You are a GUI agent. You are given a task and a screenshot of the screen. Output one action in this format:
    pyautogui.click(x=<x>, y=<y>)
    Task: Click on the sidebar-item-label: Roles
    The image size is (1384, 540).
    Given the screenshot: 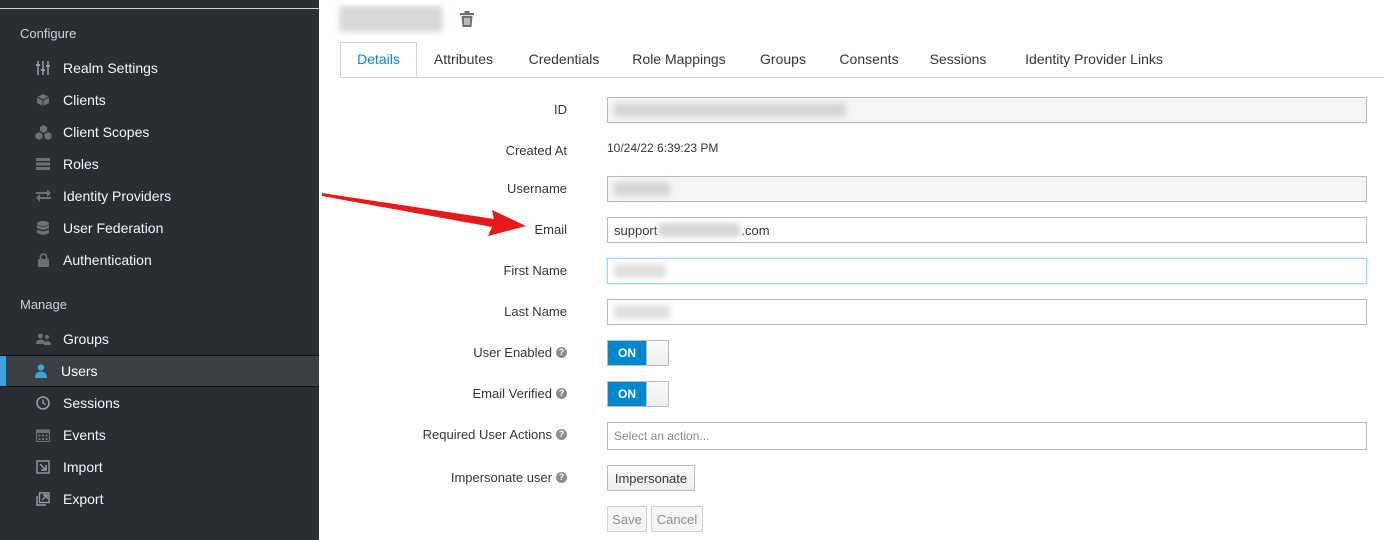 What is the action you would take?
    pyautogui.click(x=81, y=164)
    